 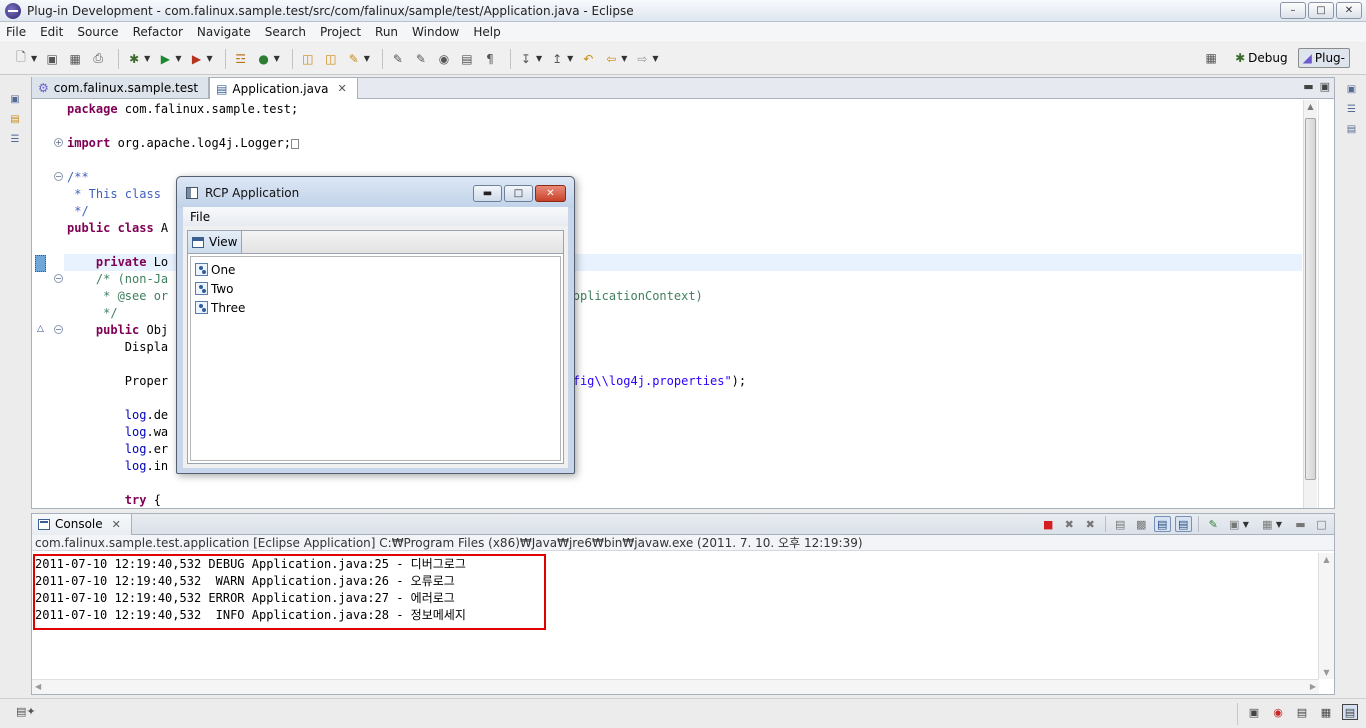 What do you see at coordinates (1293, 10) in the screenshot?
I see `minimize-button: –` at bounding box center [1293, 10].